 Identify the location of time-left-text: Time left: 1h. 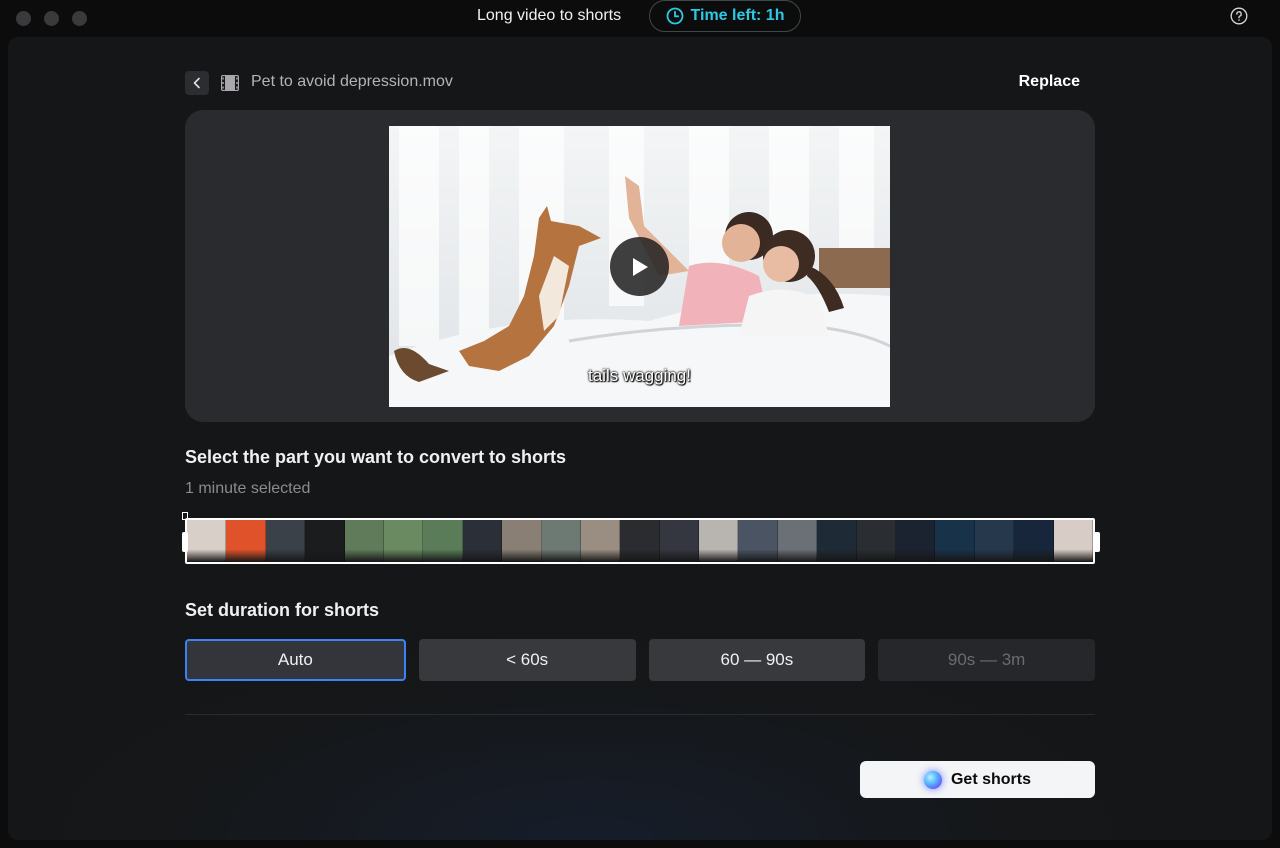
(737, 15).